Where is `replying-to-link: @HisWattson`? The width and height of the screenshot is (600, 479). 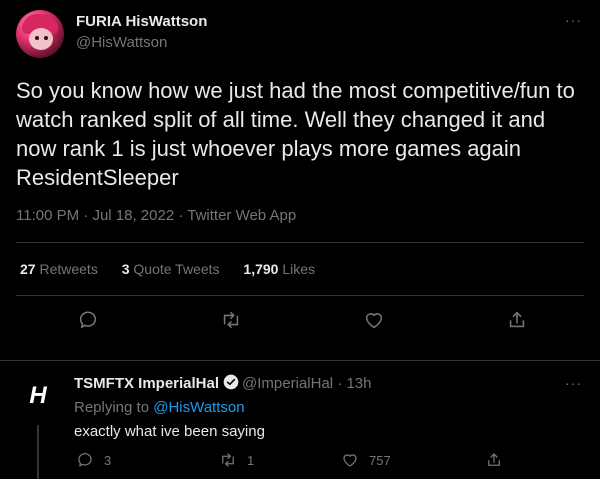
replying-to-link: @HisWattson is located at coordinates (198, 407).